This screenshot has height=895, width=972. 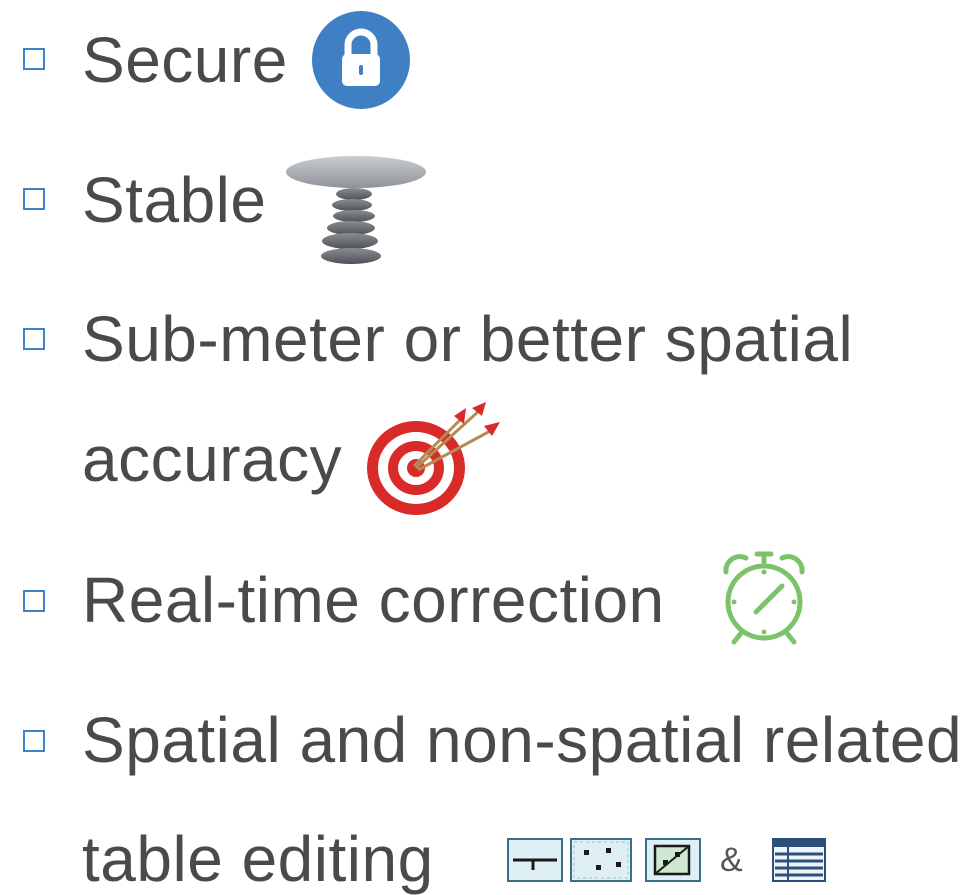 What do you see at coordinates (522, 740) in the screenshot?
I see `item-table-editing-label: Spatial and non-spatial related` at bounding box center [522, 740].